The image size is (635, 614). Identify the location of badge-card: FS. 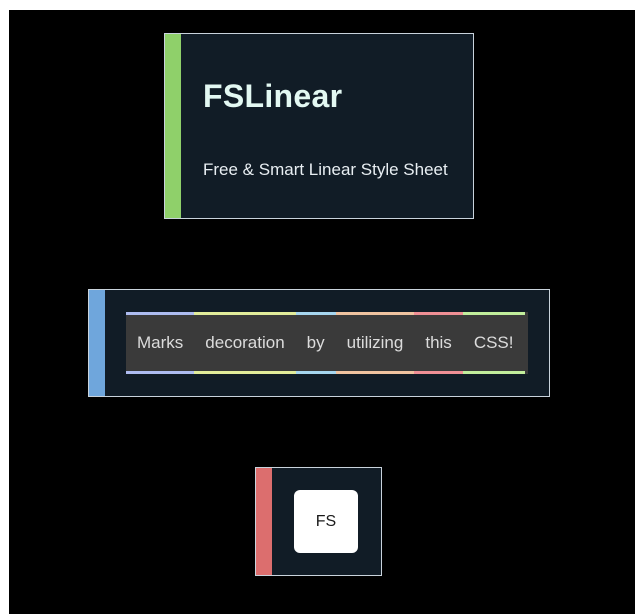
(318, 521).